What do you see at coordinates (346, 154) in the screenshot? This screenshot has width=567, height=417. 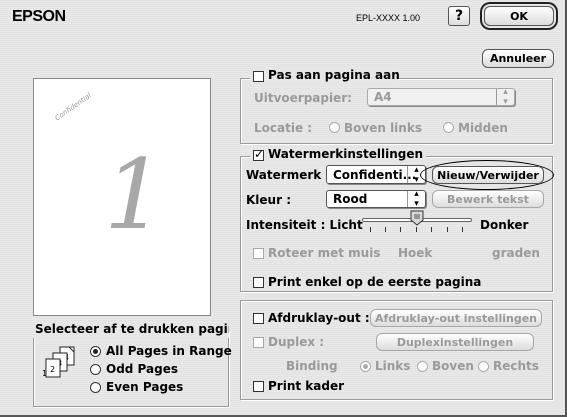 I see `watermark-group-label: Watermerkinstellingen` at bounding box center [346, 154].